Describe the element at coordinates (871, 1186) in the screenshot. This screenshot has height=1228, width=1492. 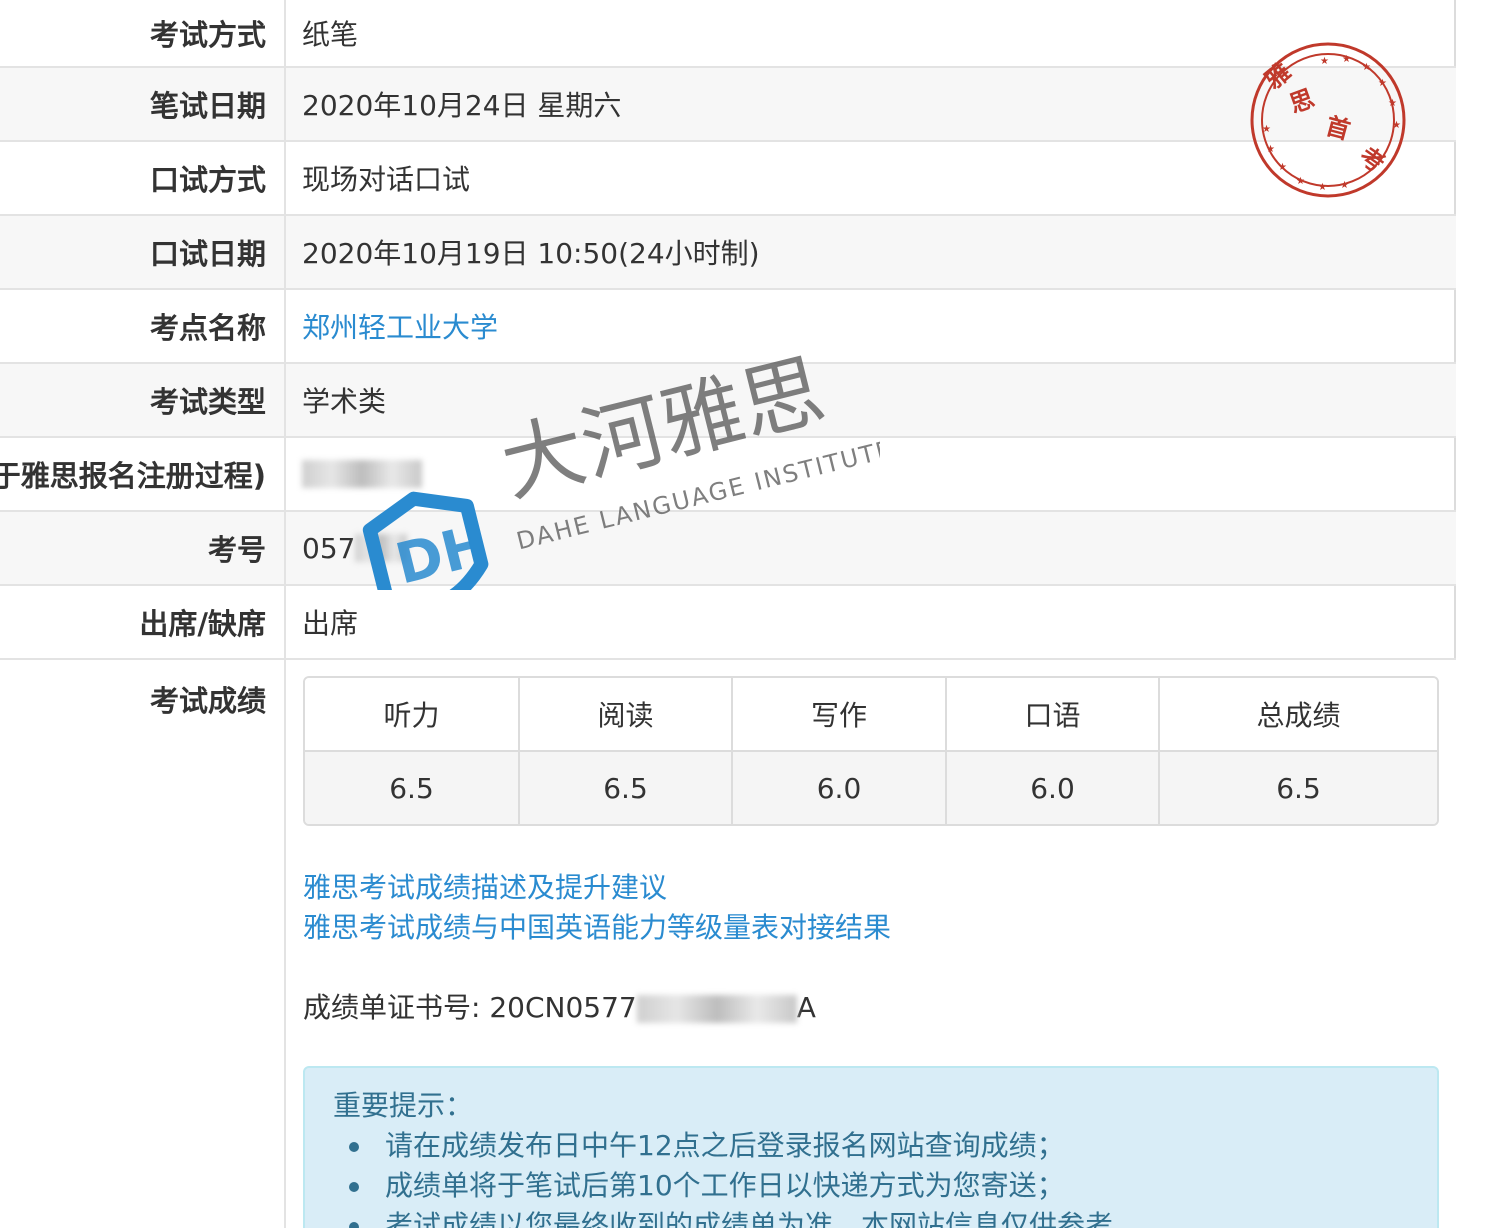
I see `notice-item: 成绩单将于笔试后第10个工作日以快递方式为您寄送；` at that location.